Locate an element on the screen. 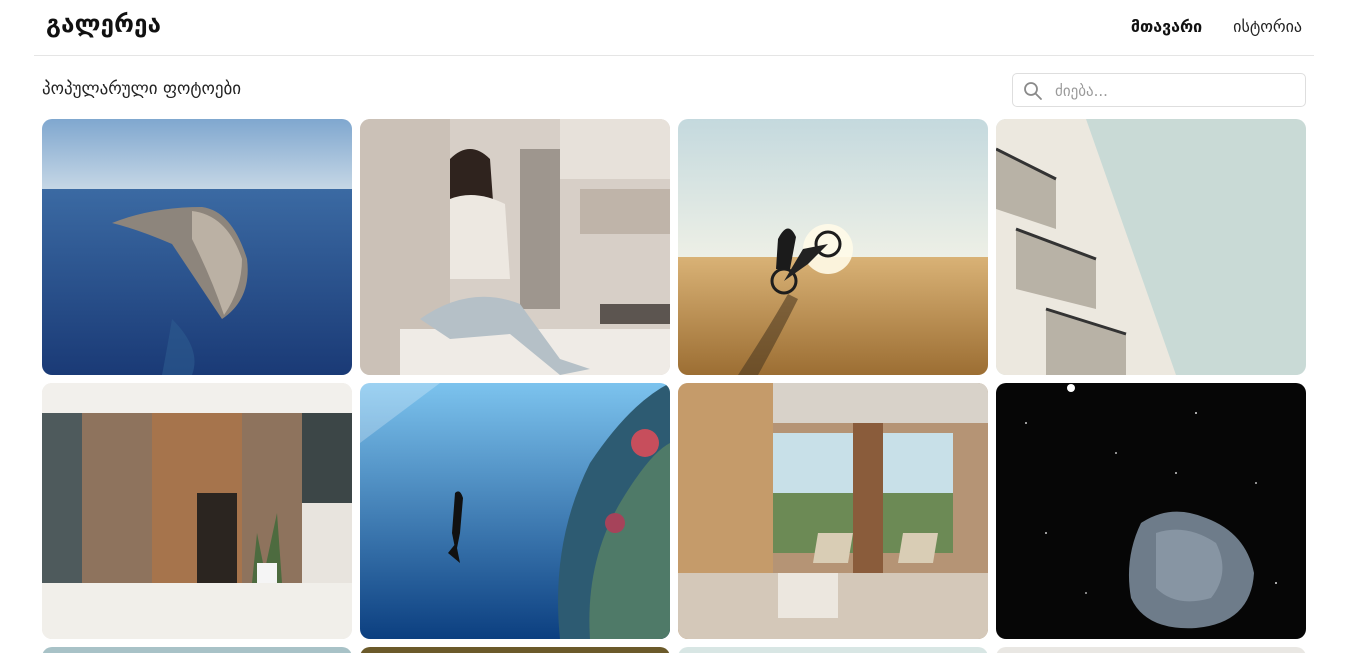 Image resolution: width=1352 pixels, height=653 pixels. stone-house-image is located at coordinates (197, 511).